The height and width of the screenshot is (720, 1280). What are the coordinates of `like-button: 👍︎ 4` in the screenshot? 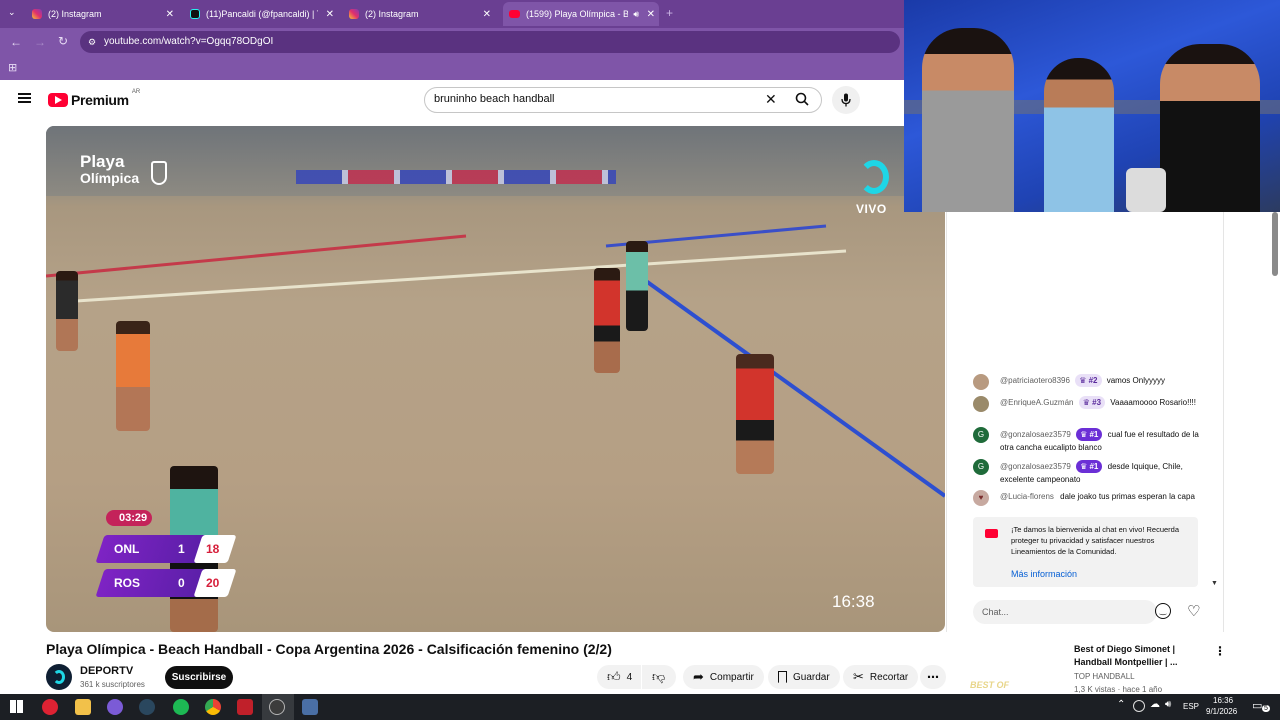 It's located at (619, 677).